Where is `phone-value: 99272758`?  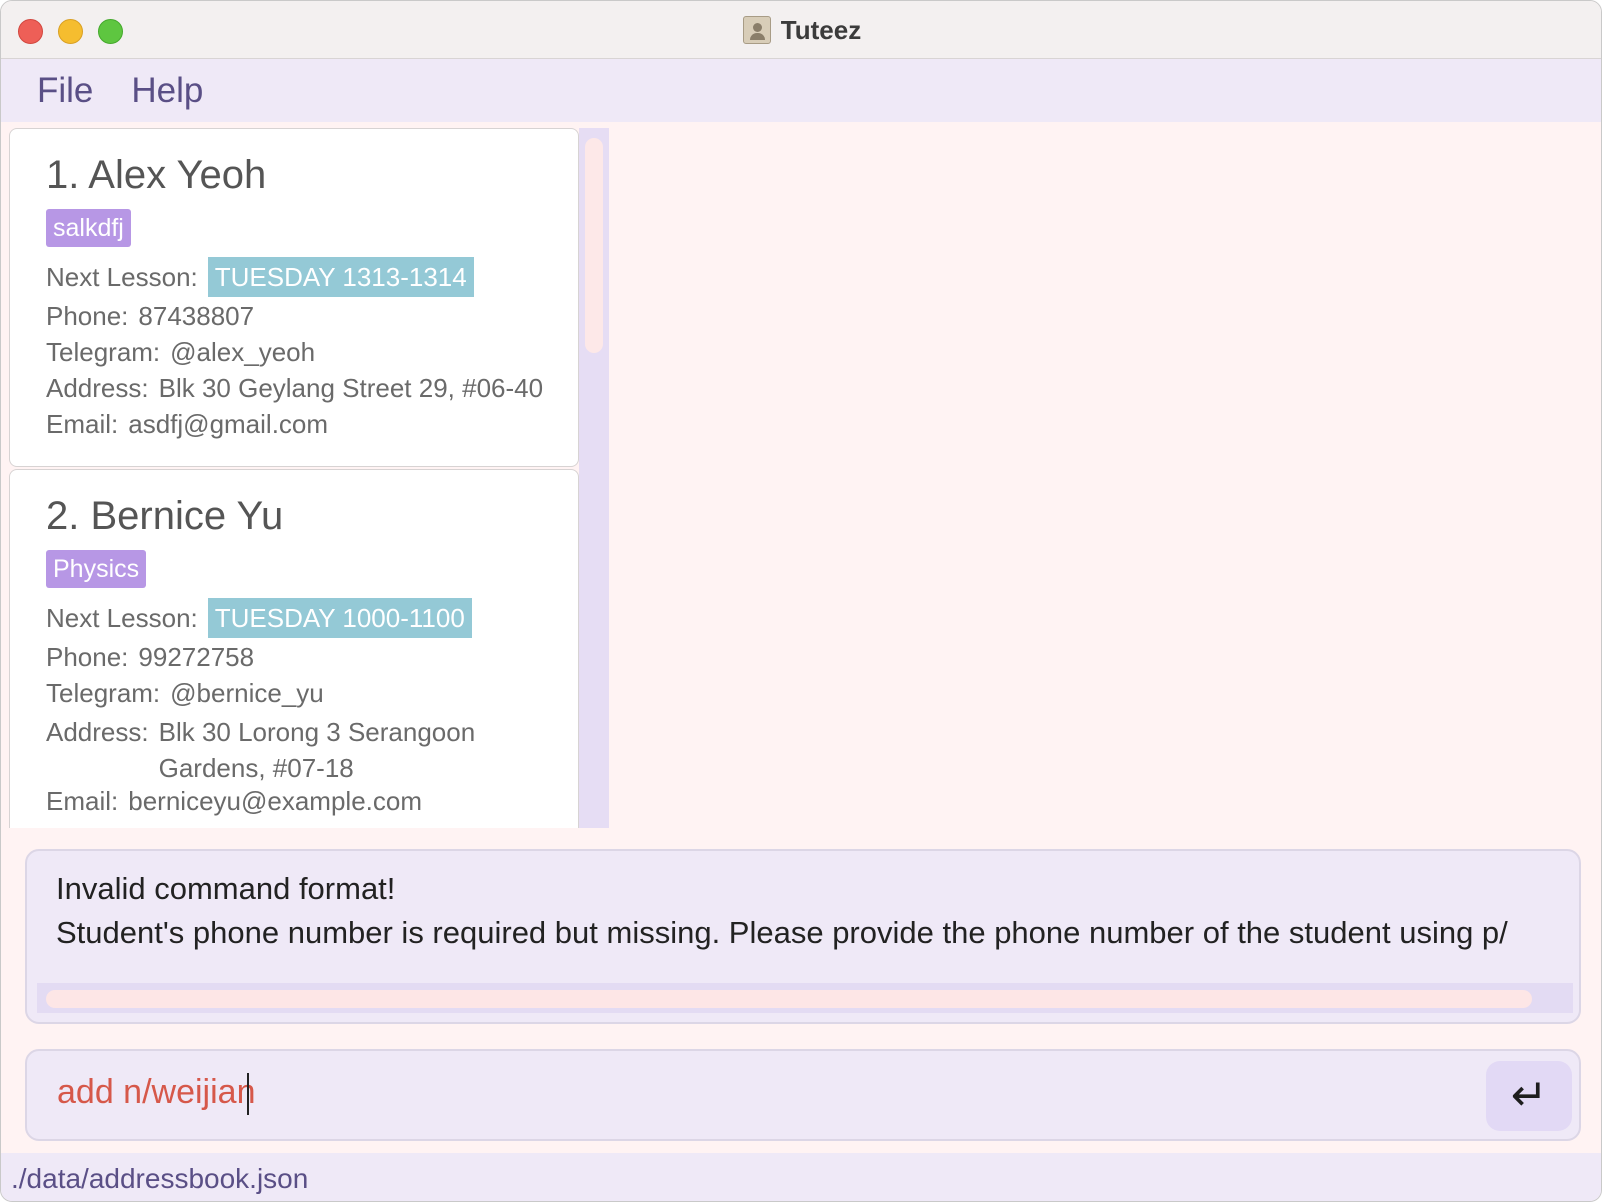
phone-value: 99272758 is located at coordinates (196, 657).